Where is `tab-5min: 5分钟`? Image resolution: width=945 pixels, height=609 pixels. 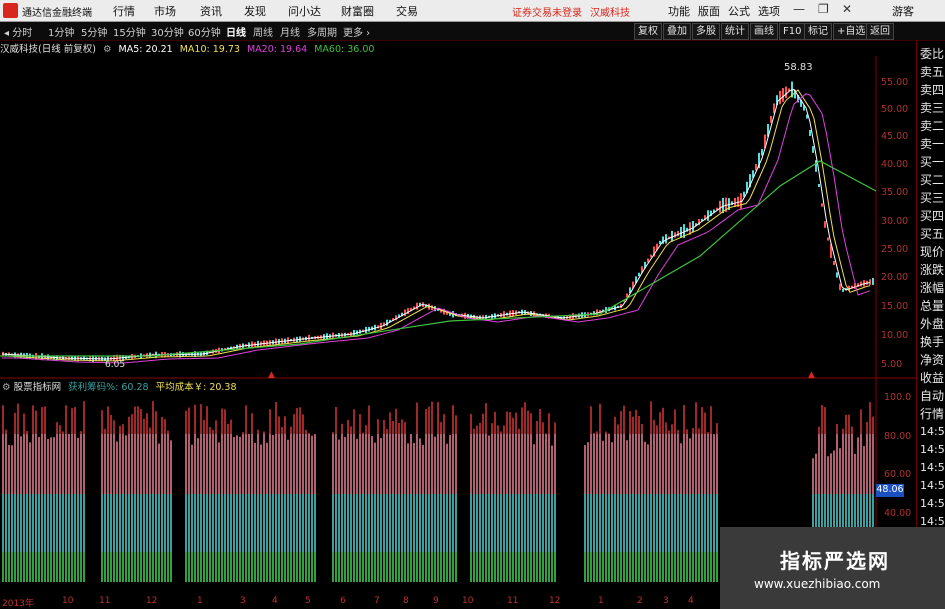
tab-5min: 5分钟 is located at coordinates (94, 31).